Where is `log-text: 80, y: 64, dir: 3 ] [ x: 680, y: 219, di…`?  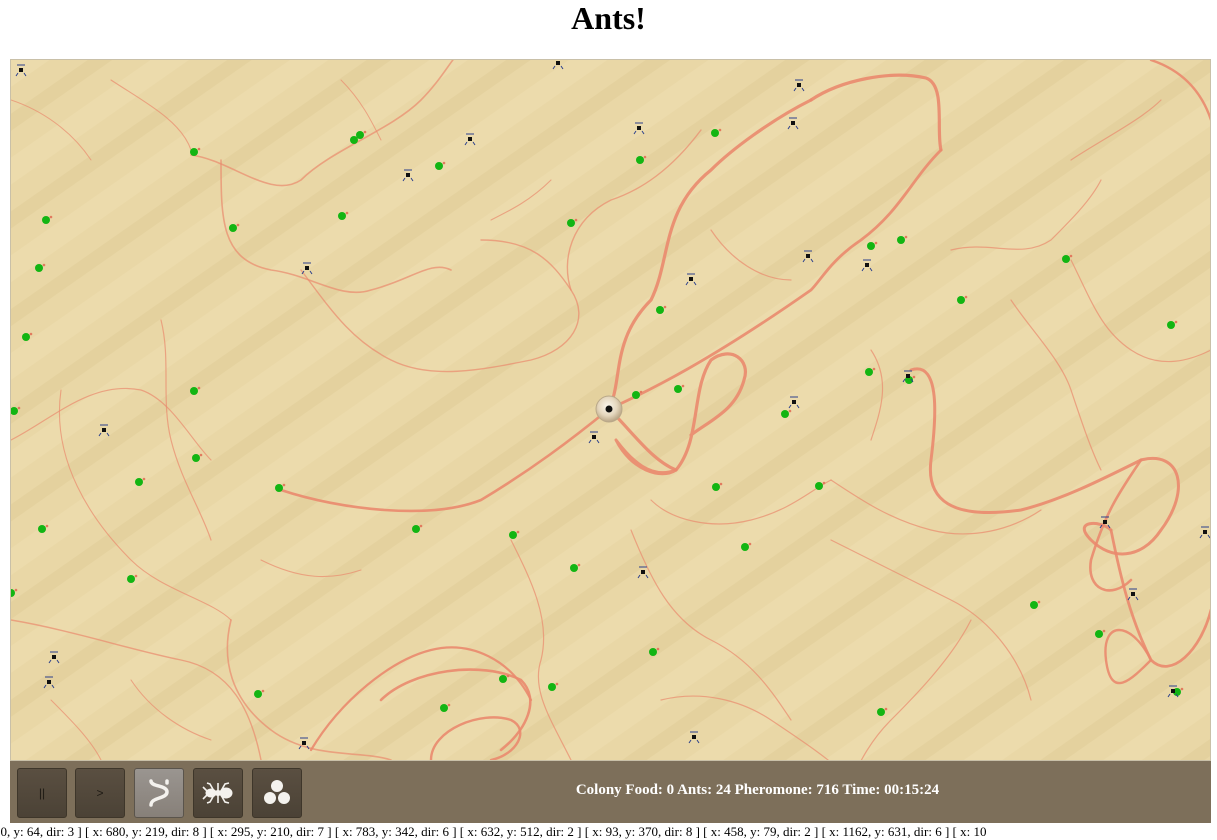
log-text: 80, y: 64, dir: 3 ] [ x: 680, y: 219, di… is located at coordinates (493, 831).